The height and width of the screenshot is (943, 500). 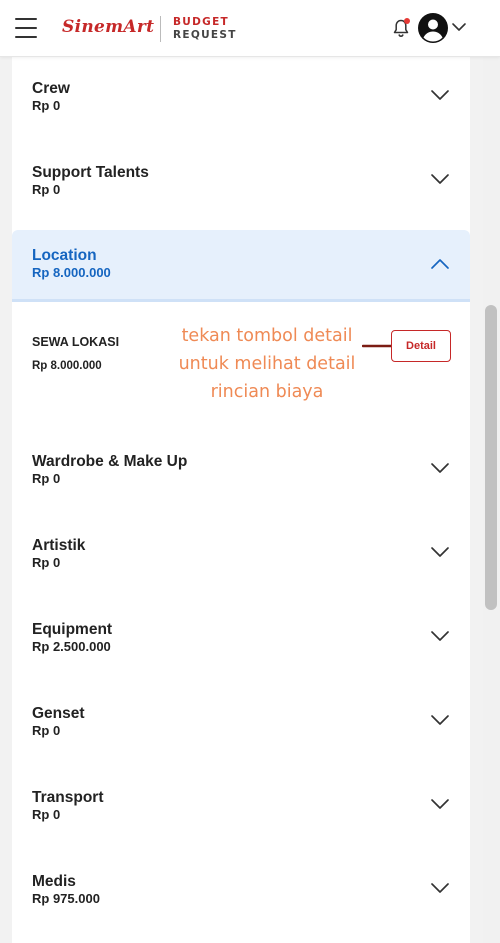 What do you see at coordinates (433, 28) in the screenshot?
I see `user-avatar-icon` at bounding box center [433, 28].